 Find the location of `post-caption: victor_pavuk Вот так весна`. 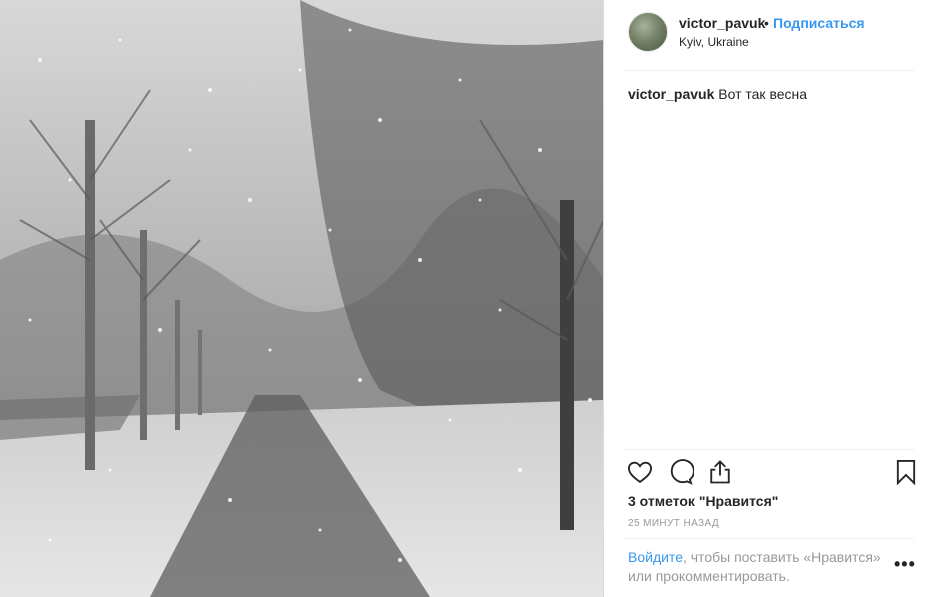

post-caption: victor_pavuk Вот так весна is located at coordinates (773, 94).